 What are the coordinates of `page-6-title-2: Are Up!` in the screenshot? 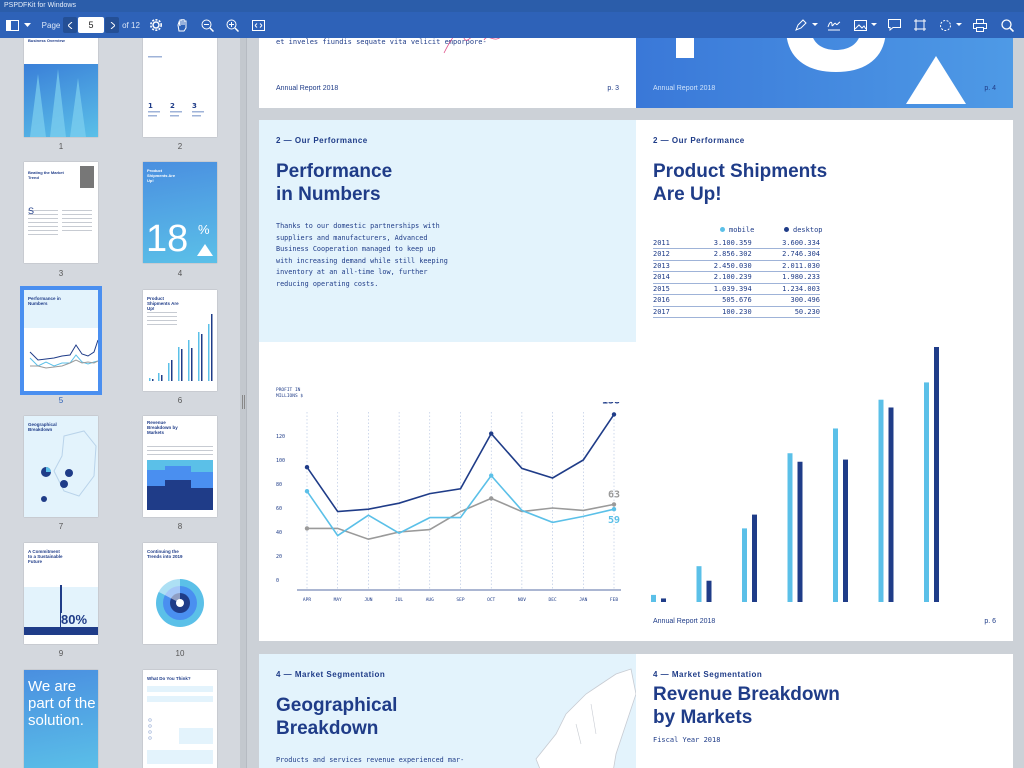 It's located at (687, 194).